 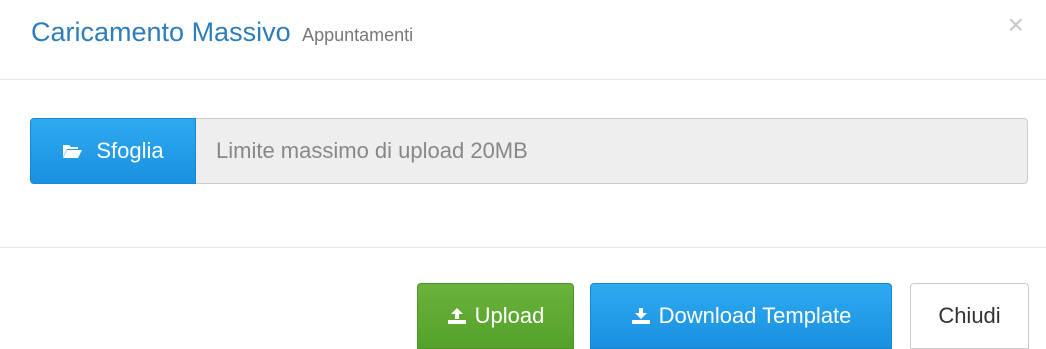 I want to click on modal-subtitle: Appuntamenti, so click(x=358, y=35).